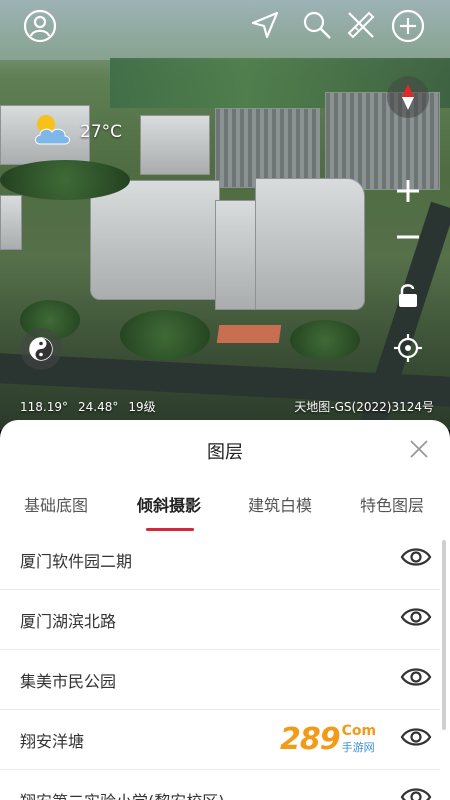 This screenshot has width=450, height=800. Describe the element at coordinates (359, 731) in the screenshot. I see `watermark-suffix: Com` at that location.